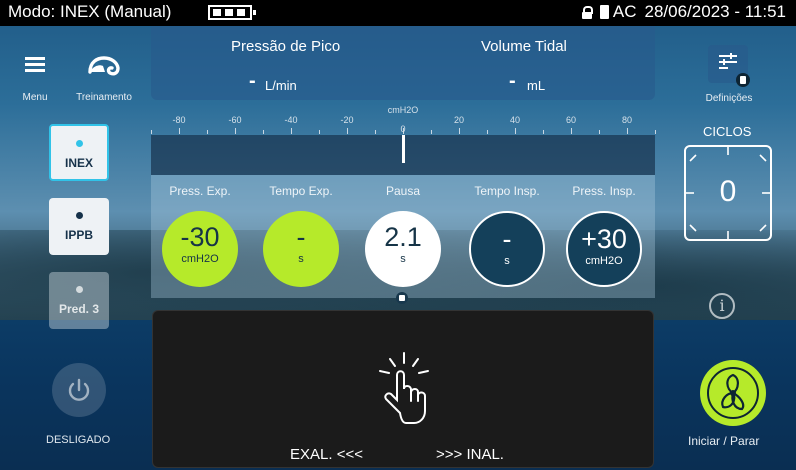  I want to click on param-value: 2.1, so click(403, 237).